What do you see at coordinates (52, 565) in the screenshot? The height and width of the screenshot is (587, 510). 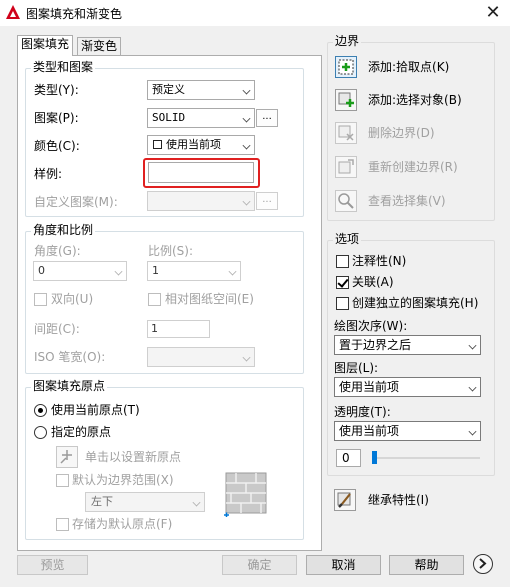 I see `preview-button: 预览` at bounding box center [52, 565].